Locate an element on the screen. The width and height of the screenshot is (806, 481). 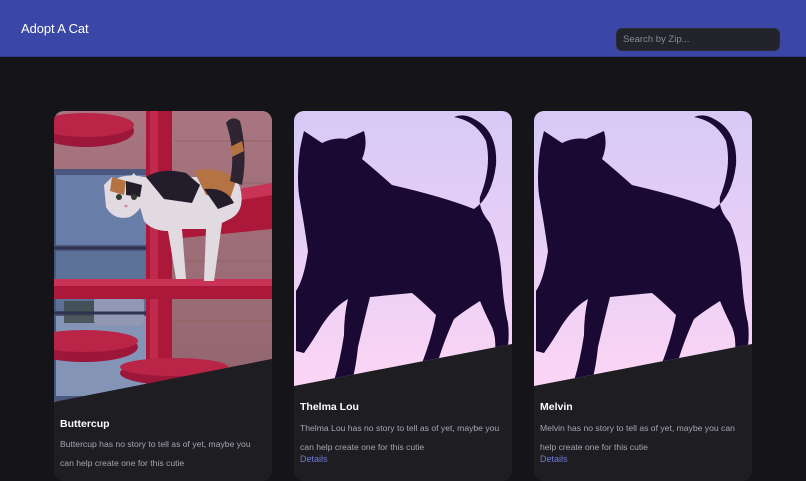
cat-name: Thelma Lou is located at coordinates (329, 407).